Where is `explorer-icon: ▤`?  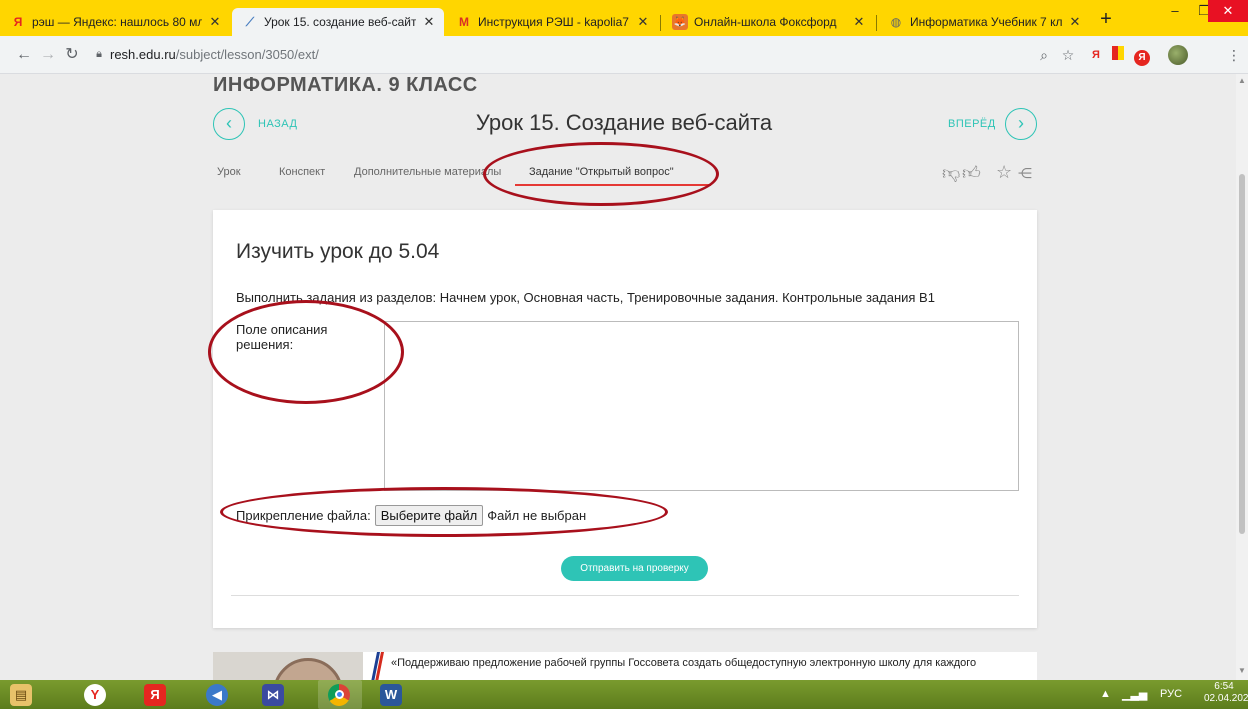
explorer-icon: ▤ is located at coordinates (21, 695).